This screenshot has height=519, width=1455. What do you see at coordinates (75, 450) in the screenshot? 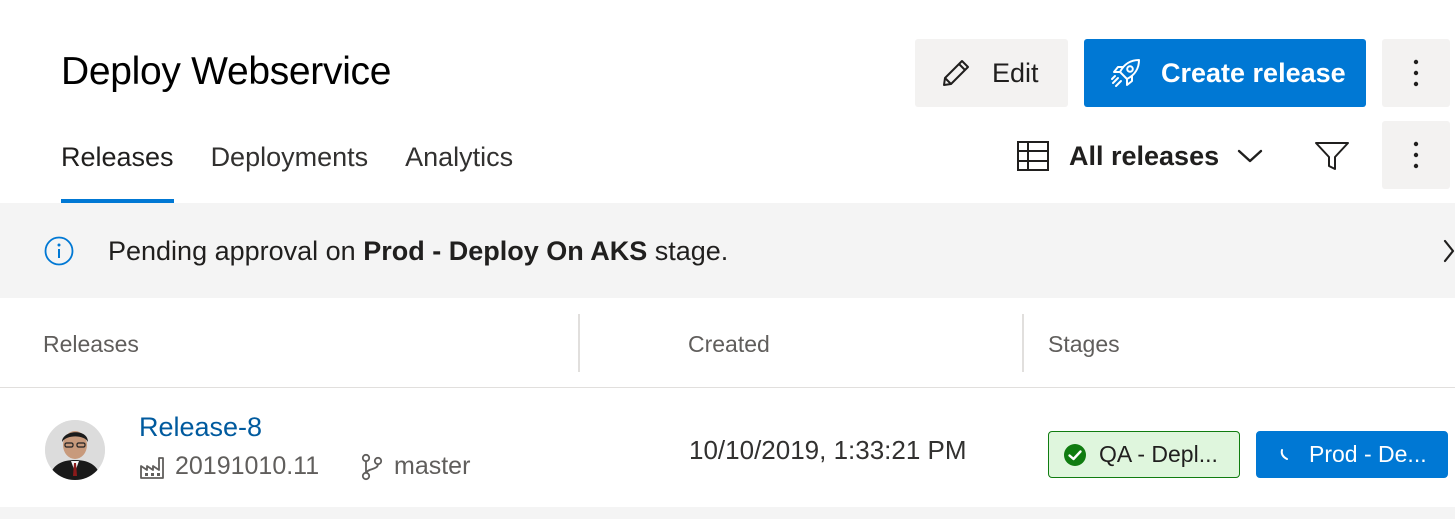
I see `avatar` at bounding box center [75, 450].